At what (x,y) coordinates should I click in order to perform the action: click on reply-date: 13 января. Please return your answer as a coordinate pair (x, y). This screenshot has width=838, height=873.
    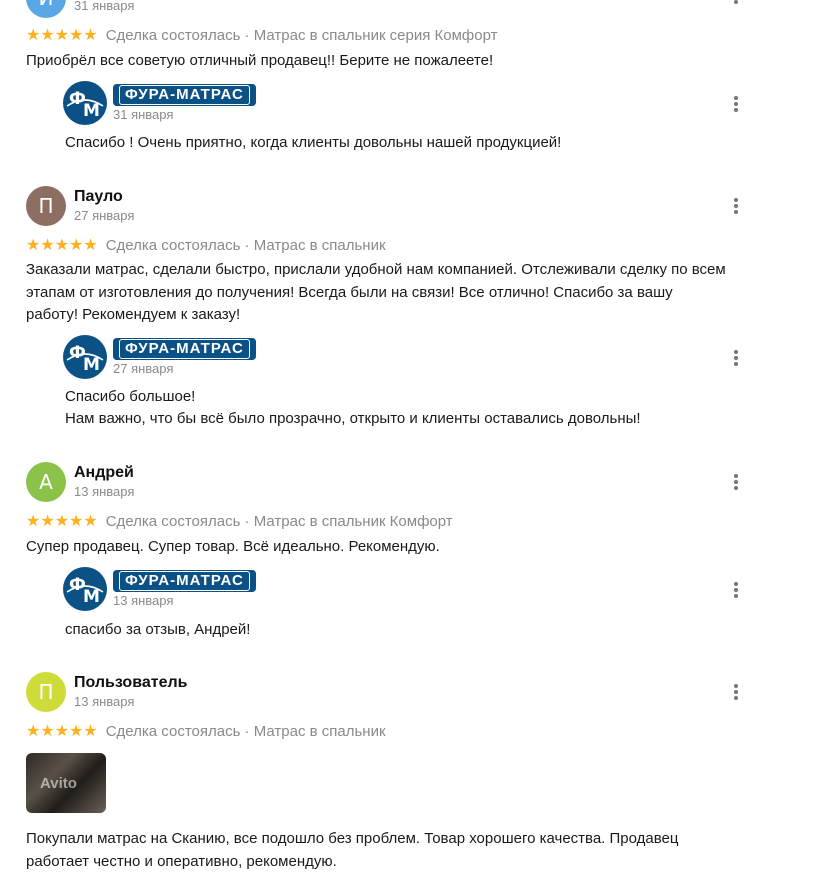
    Looking at the image, I should click on (143, 600).